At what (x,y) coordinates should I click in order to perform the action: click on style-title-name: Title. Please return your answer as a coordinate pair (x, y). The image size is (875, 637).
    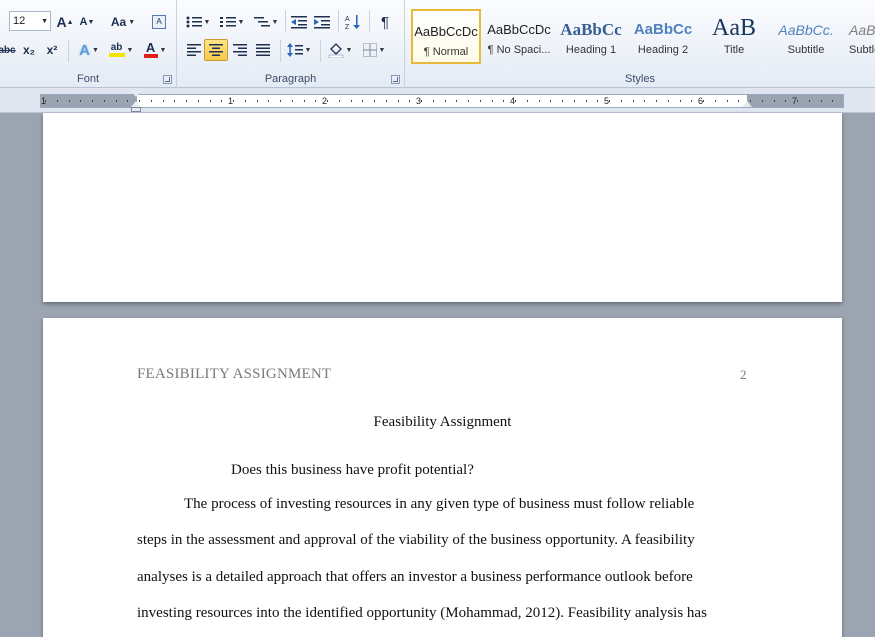
    Looking at the image, I should click on (734, 50).